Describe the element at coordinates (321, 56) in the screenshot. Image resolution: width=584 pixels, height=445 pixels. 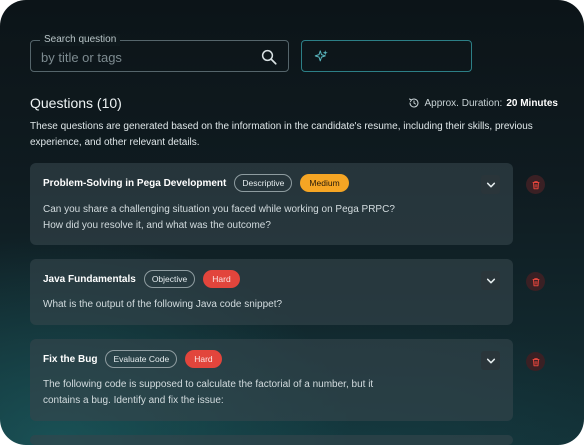
I see `sparkle-icon` at that location.